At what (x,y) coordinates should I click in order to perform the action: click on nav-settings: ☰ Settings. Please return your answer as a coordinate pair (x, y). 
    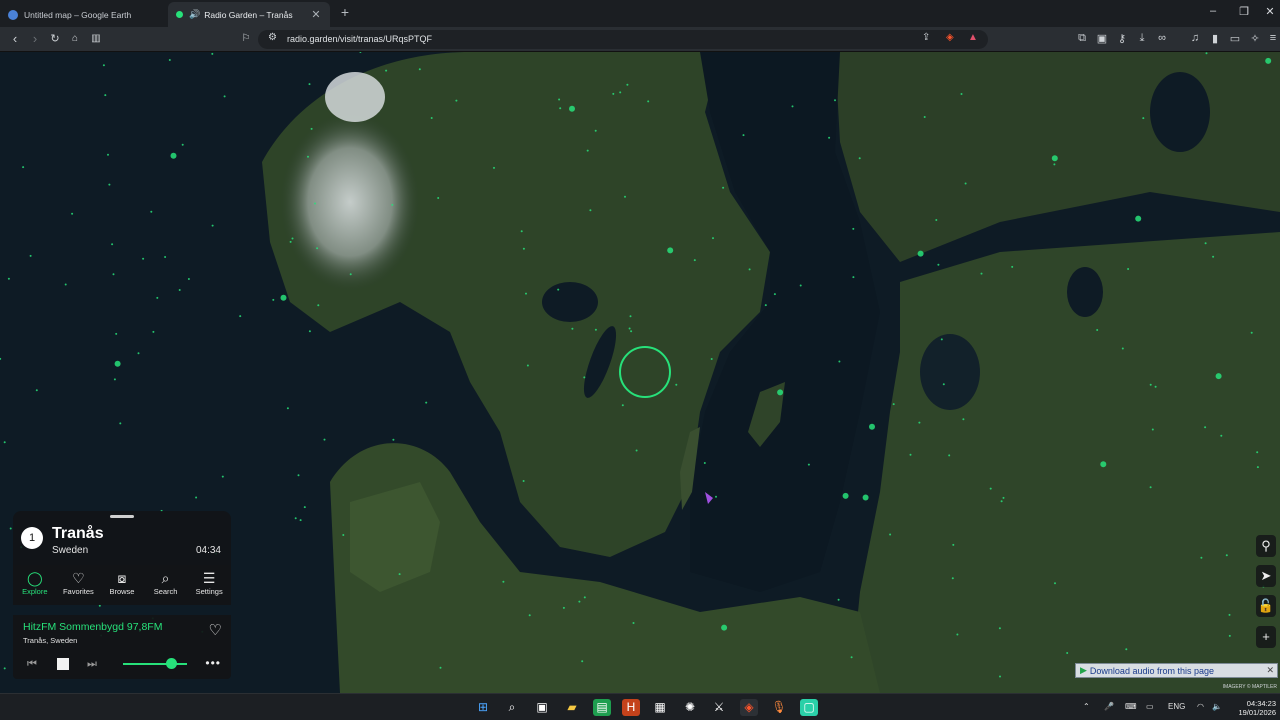
    Looking at the image, I should click on (209, 585).